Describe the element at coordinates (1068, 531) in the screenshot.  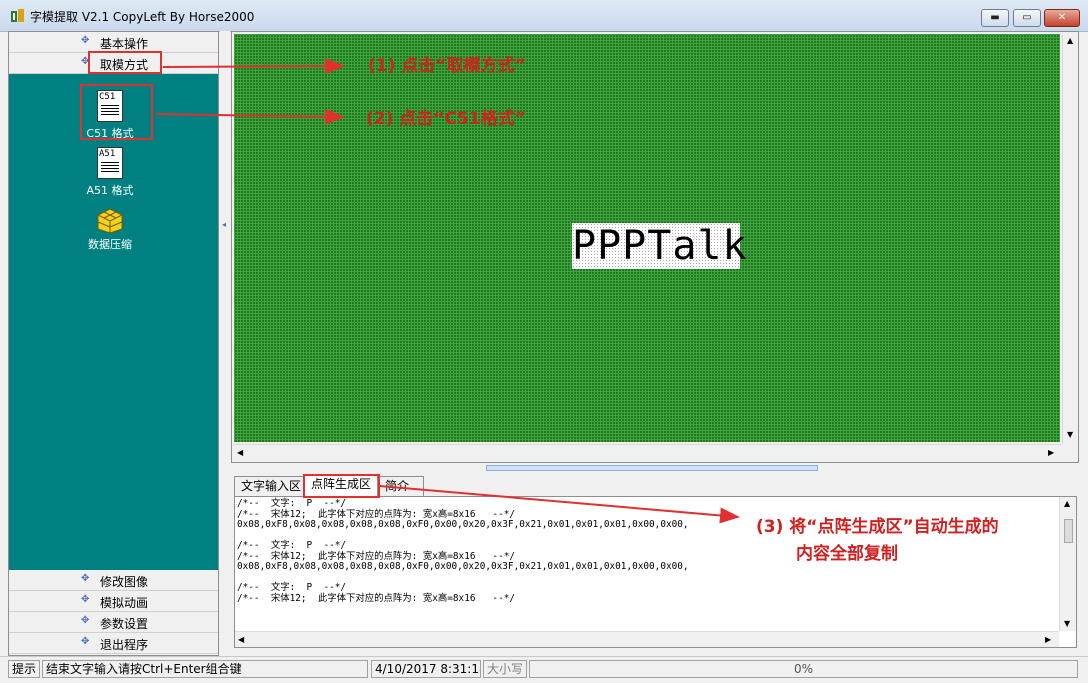
I see `scroll-thumb` at that location.